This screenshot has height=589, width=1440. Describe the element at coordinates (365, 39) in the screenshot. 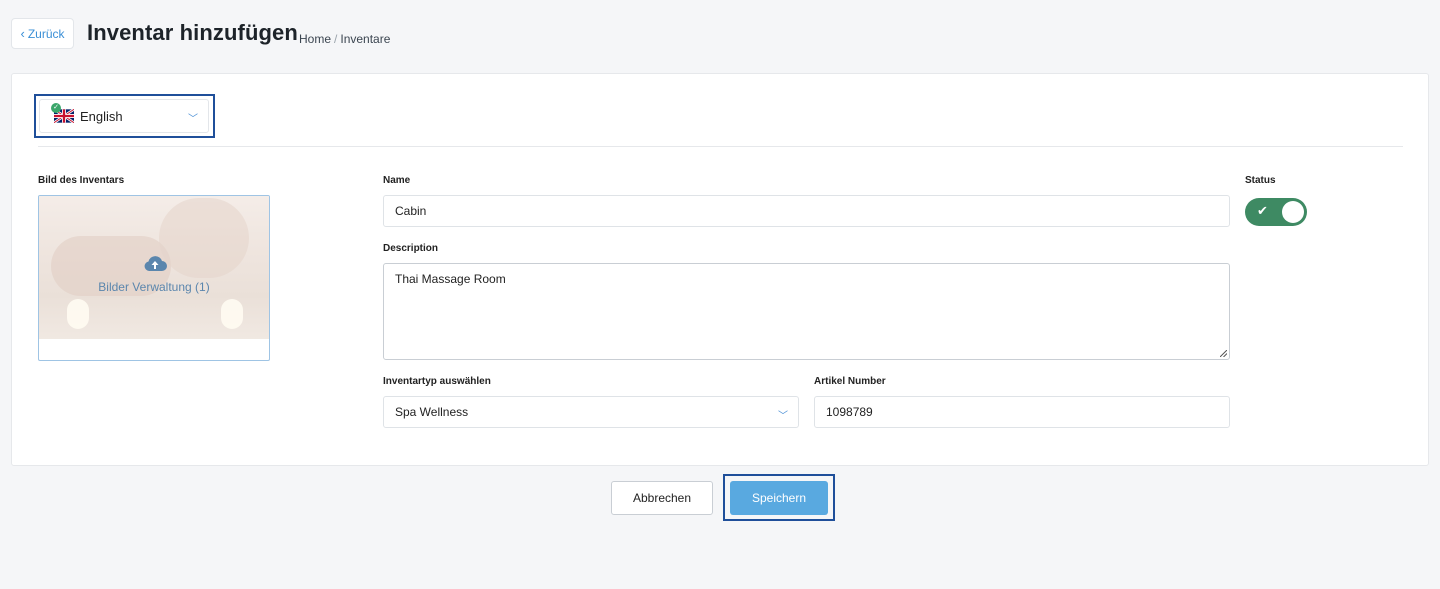

I see `breadcrumb-current: Inventare` at that location.